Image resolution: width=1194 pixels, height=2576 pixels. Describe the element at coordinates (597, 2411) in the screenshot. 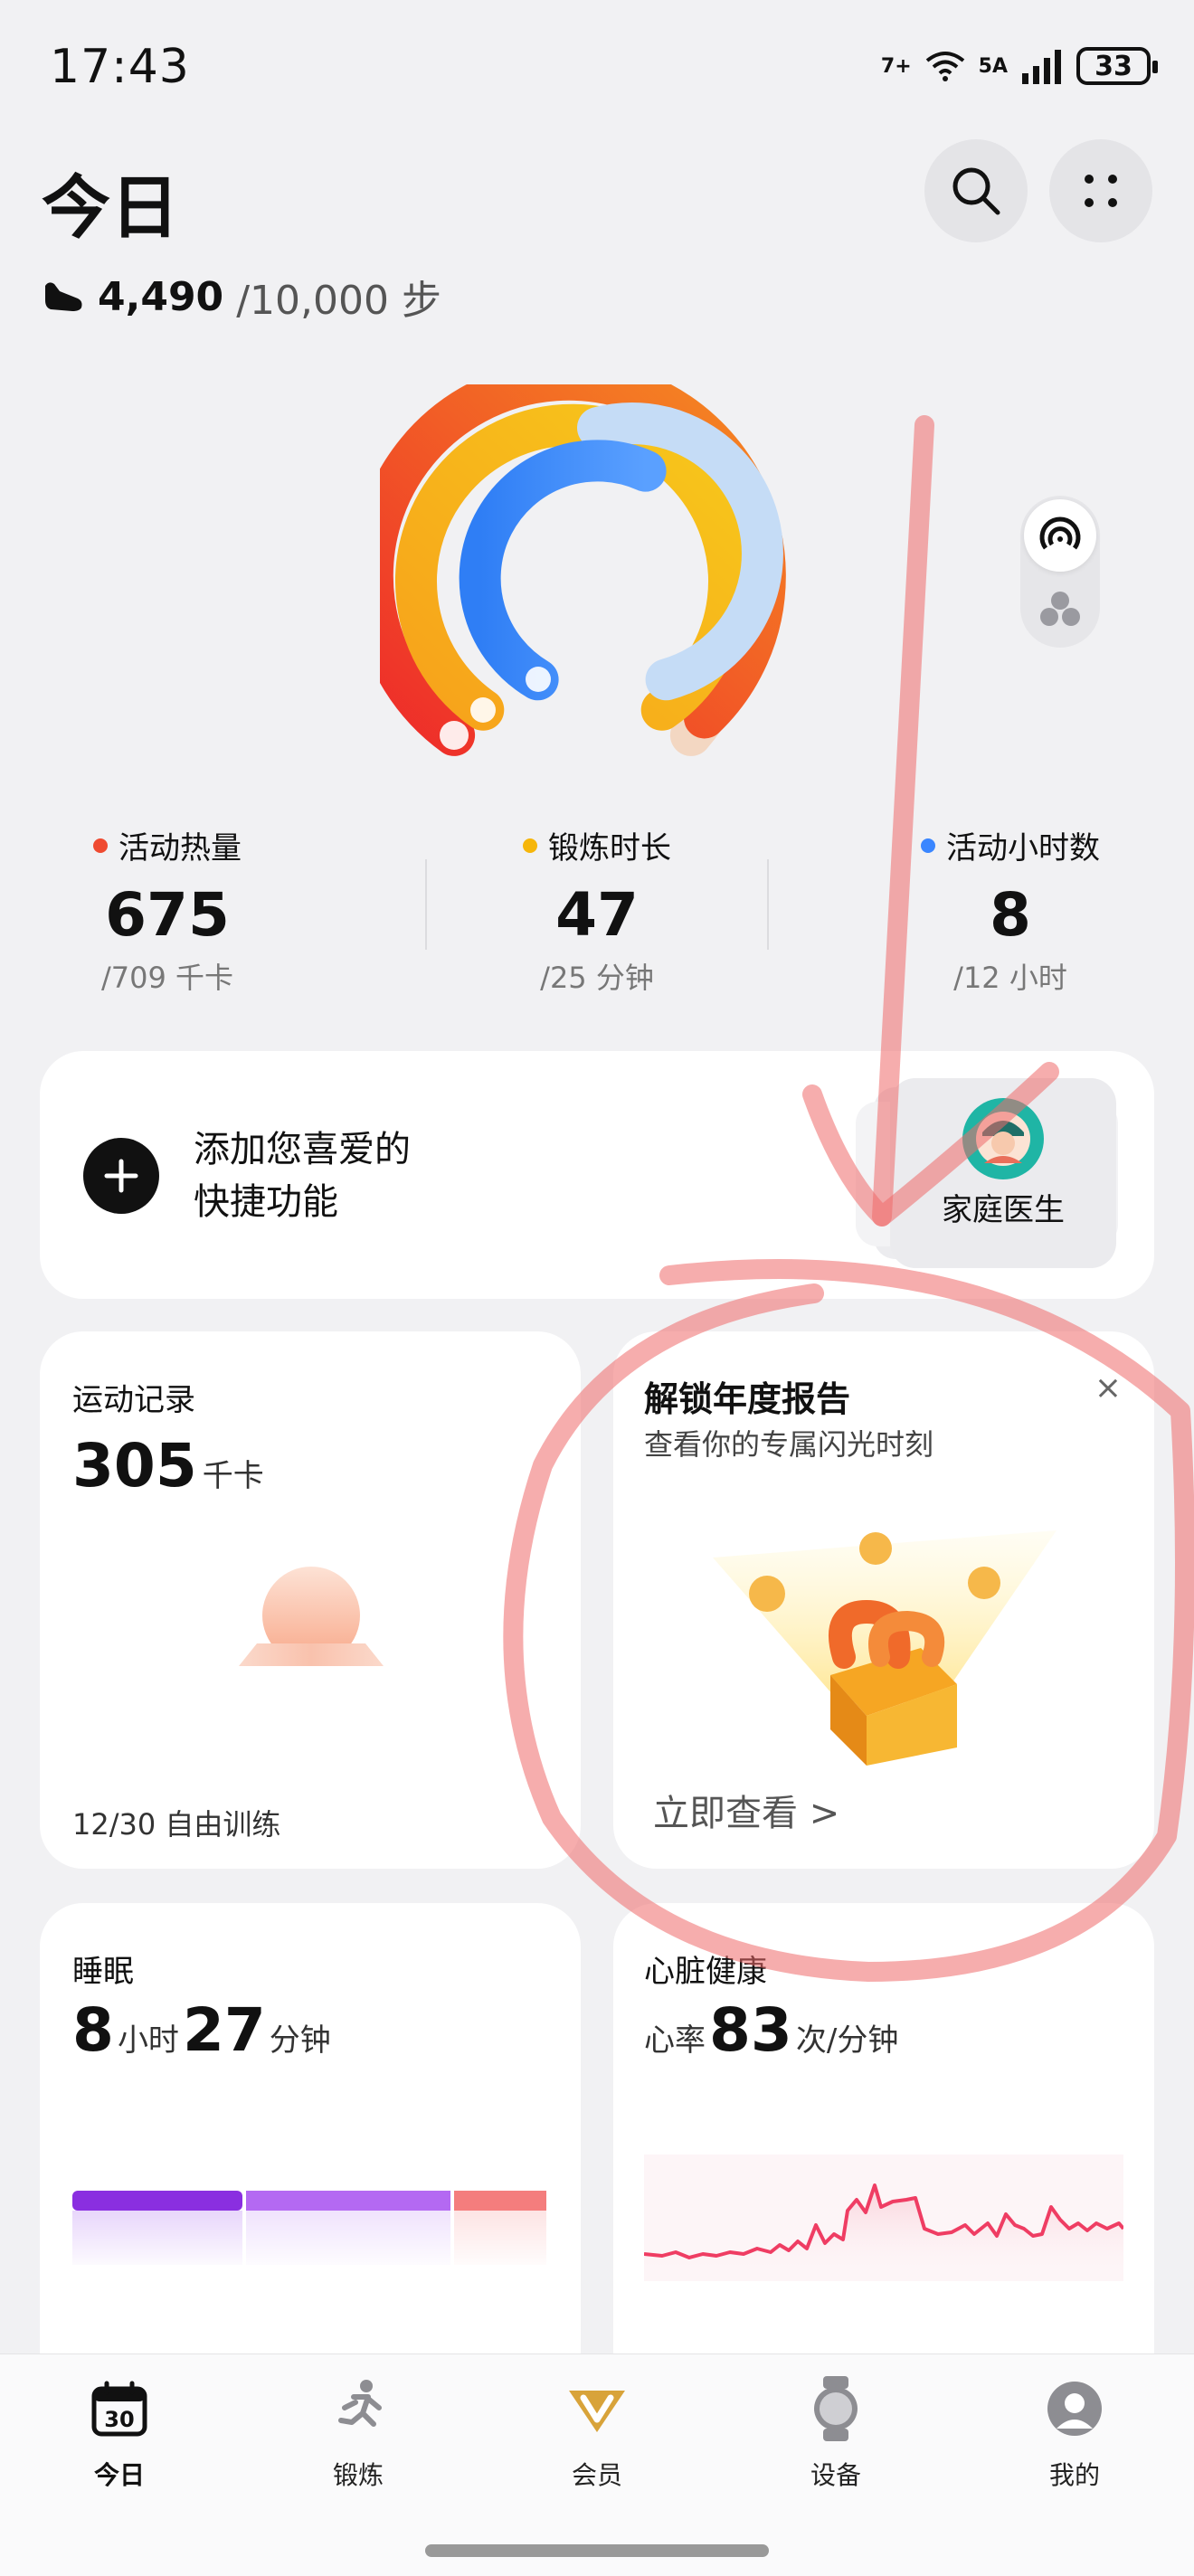

I see `vip-icon` at that location.